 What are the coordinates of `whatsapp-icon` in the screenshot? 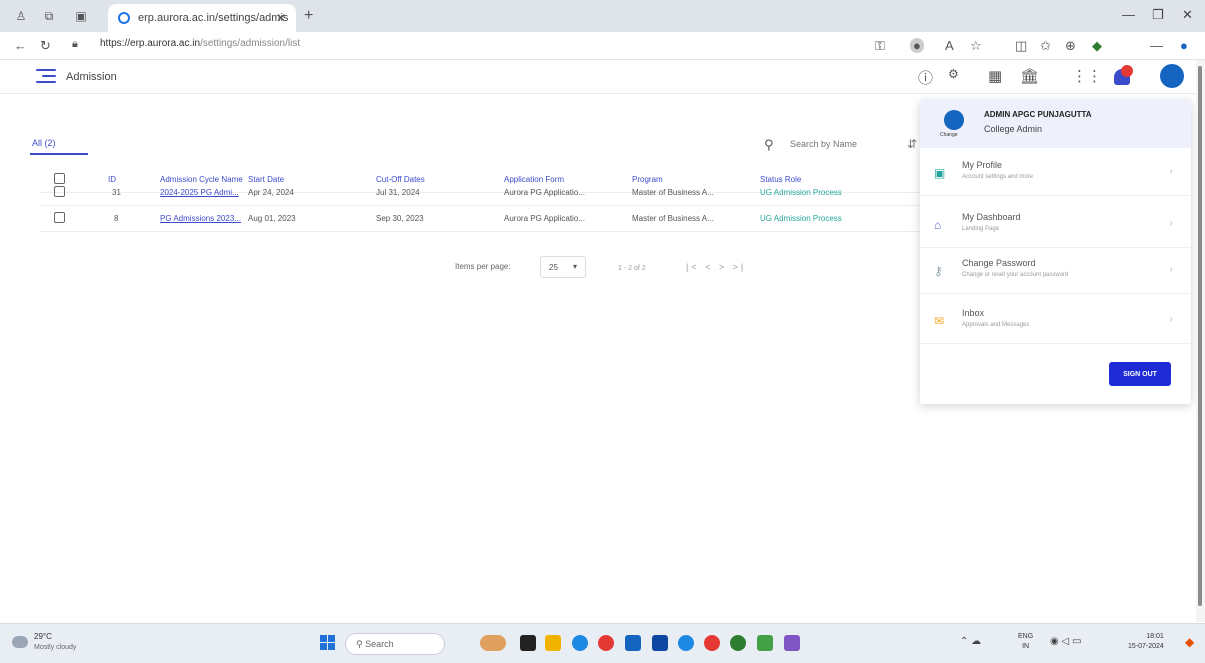 It's located at (738, 643).